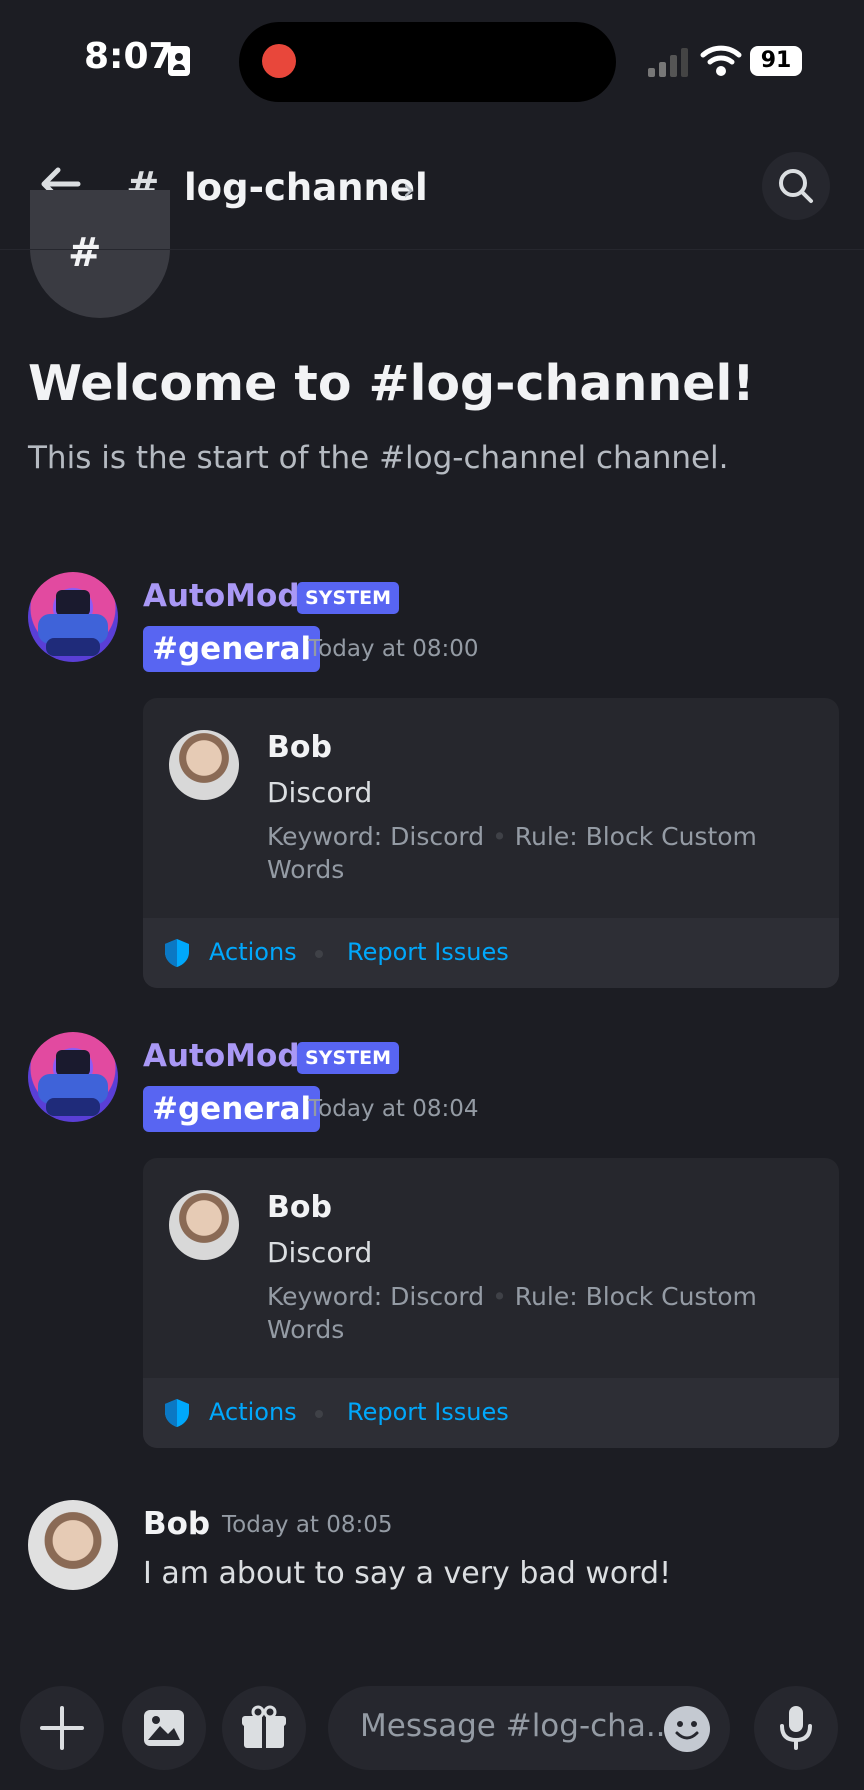 The height and width of the screenshot is (1790, 864). Describe the element at coordinates (668, 62) in the screenshot. I see `cellular-signal-icon` at that location.